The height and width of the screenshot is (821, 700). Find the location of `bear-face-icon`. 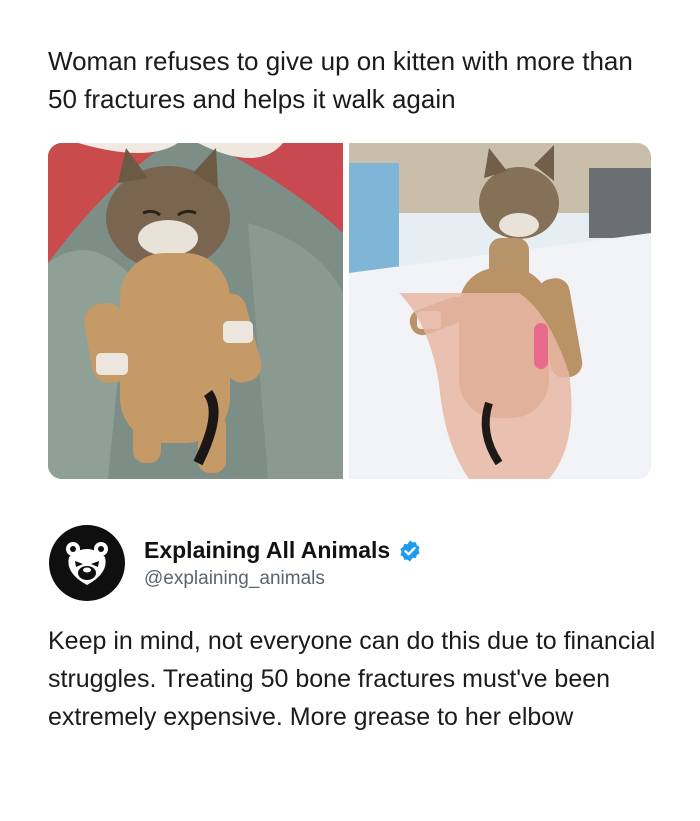

bear-face-icon is located at coordinates (87, 563).